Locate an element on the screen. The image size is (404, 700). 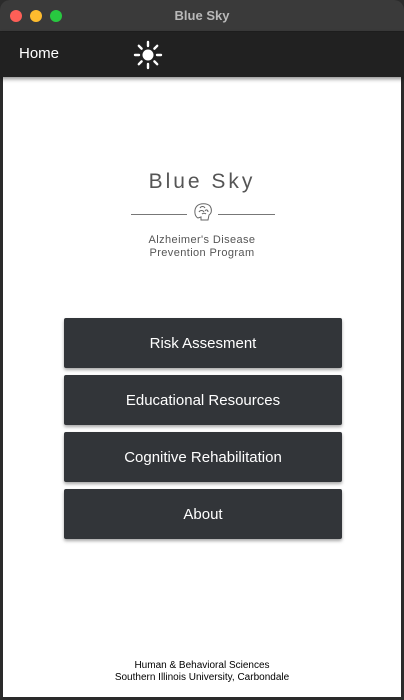
logo-divider-right is located at coordinates (246, 214).